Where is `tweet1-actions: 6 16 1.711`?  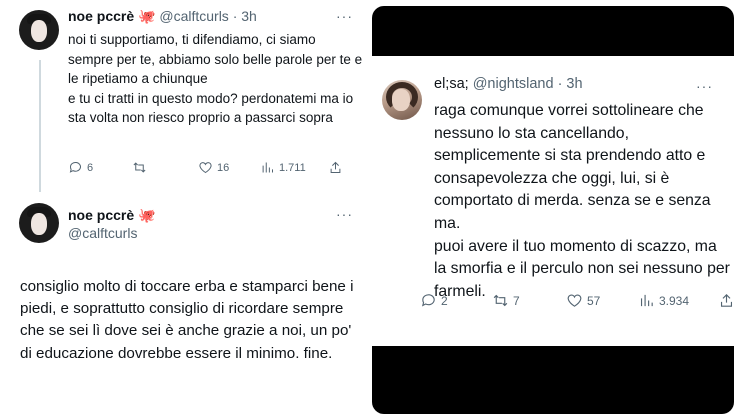 tweet1-actions: 6 16 1.711 is located at coordinates (205, 167).